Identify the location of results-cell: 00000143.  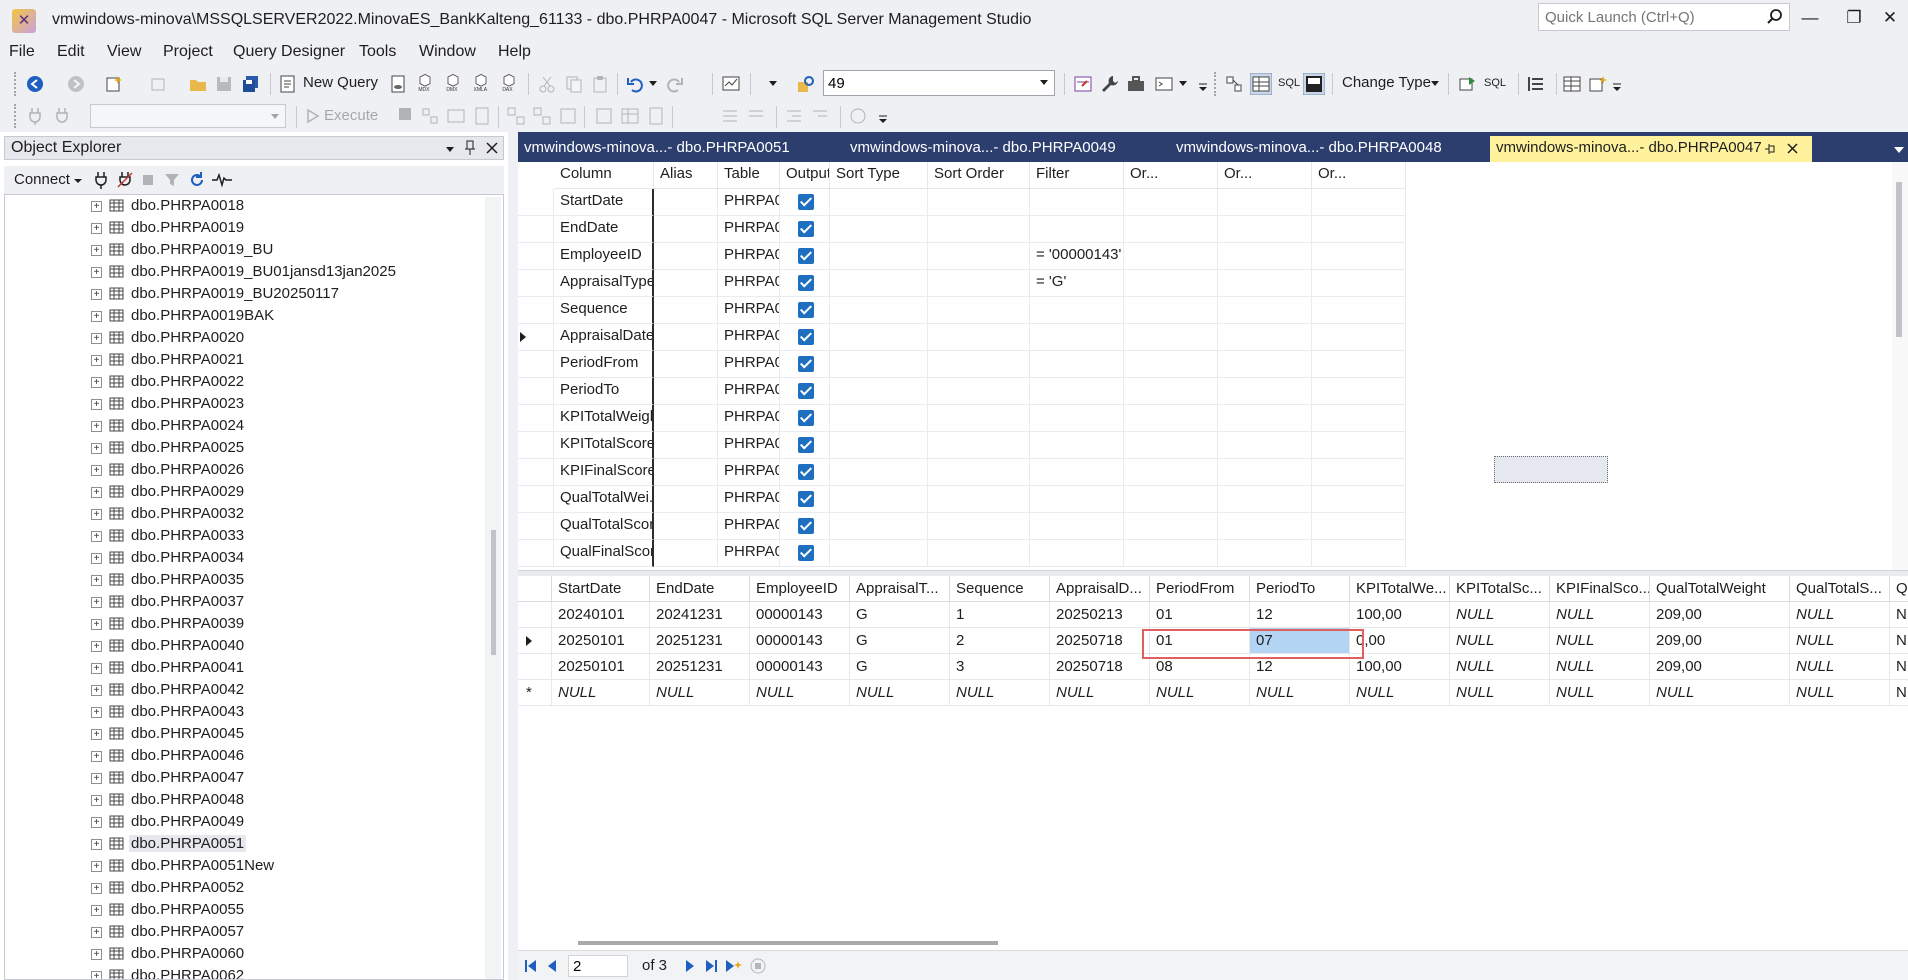
(800, 641).